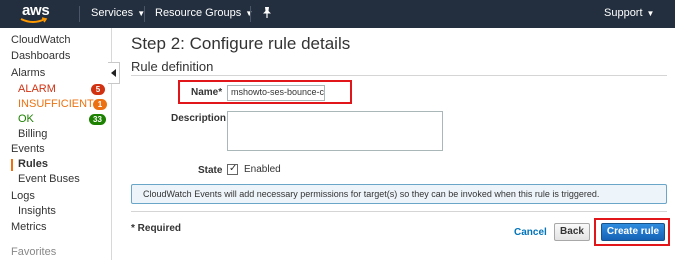  Describe the element at coordinates (56, 104) in the screenshot. I see `sidebar-item-insufficient: INSUFFICIENT` at that location.